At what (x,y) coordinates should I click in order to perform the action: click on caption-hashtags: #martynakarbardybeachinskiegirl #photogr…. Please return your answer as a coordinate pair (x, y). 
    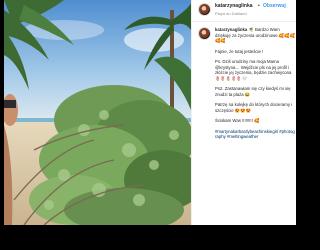
    Looking at the image, I should click on (255, 134).